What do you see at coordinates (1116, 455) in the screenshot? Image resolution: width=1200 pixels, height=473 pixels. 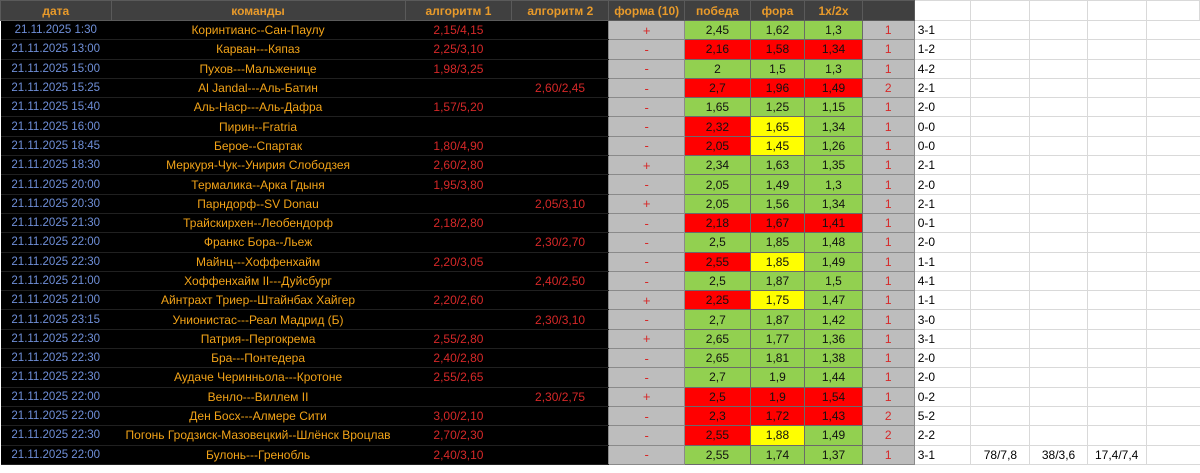 I see `extra-cell: 17,4/7,4` at bounding box center [1116, 455].